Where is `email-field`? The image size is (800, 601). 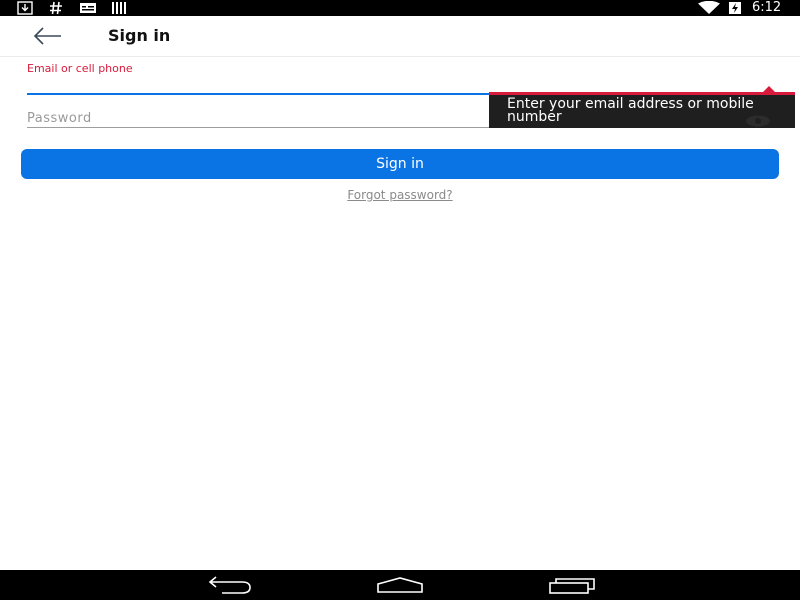 email-field is located at coordinates (257, 84).